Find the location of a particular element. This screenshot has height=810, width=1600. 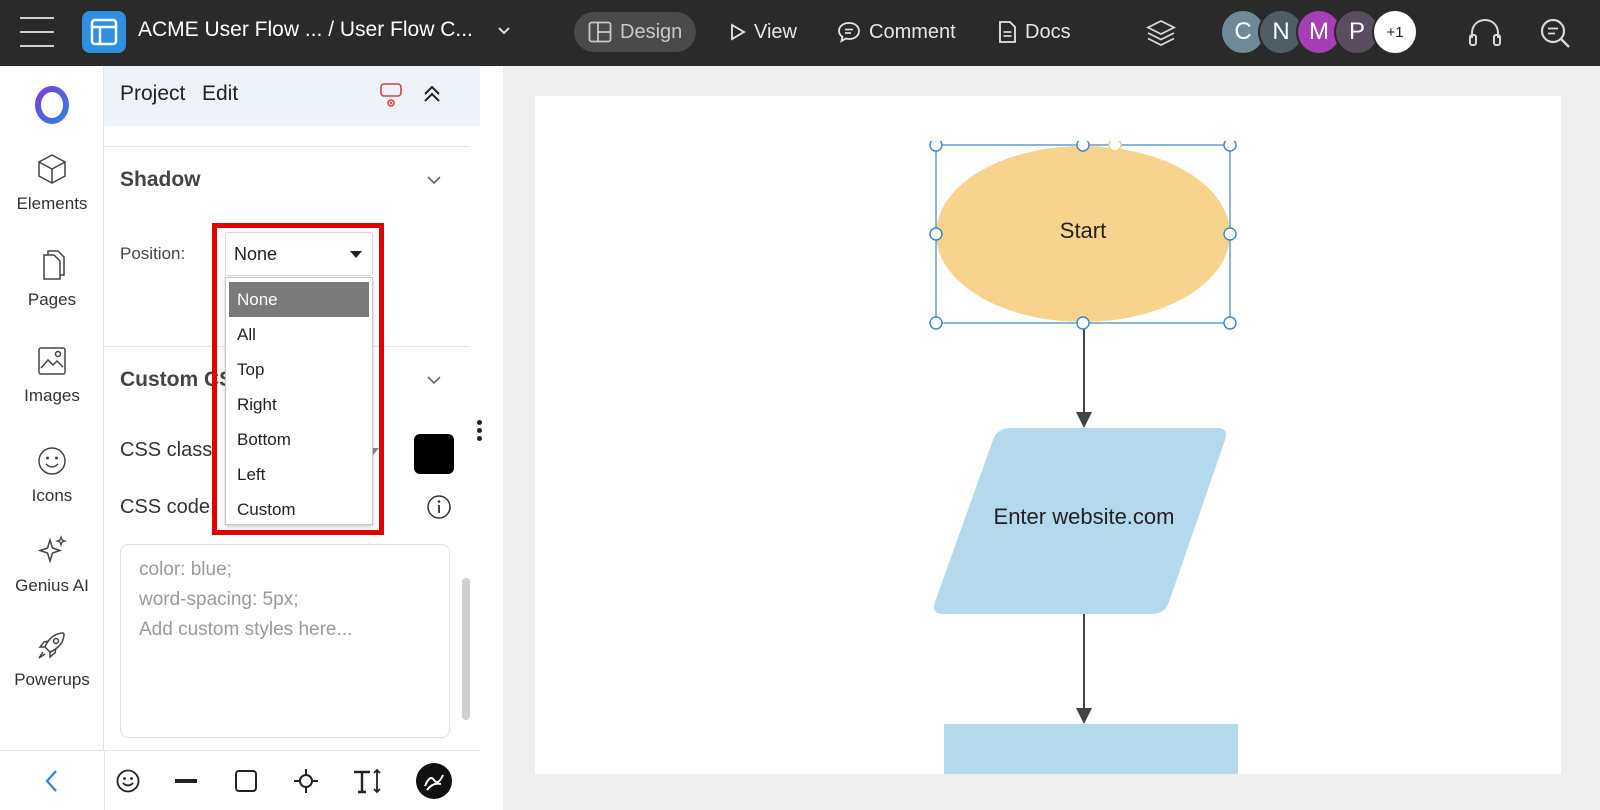

rail-item-icons: Icons is located at coordinates (52, 475).